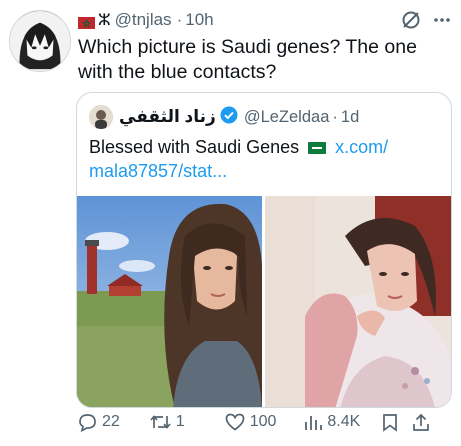  Describe the element at coordinates (99, 422) in the screenshot. I see `reply-button: 22` at that location.